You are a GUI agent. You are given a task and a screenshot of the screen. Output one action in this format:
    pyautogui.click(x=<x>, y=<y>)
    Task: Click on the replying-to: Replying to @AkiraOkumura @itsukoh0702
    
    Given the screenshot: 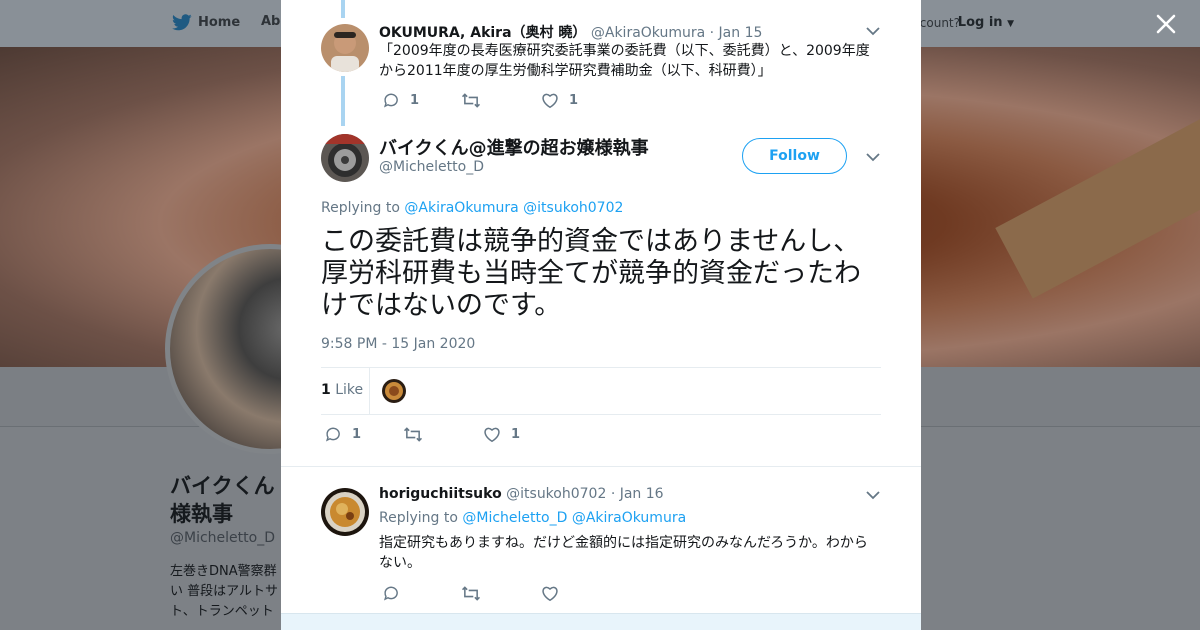 What is the action you would take?
    pyautogui.click(x=472, y=208)
    